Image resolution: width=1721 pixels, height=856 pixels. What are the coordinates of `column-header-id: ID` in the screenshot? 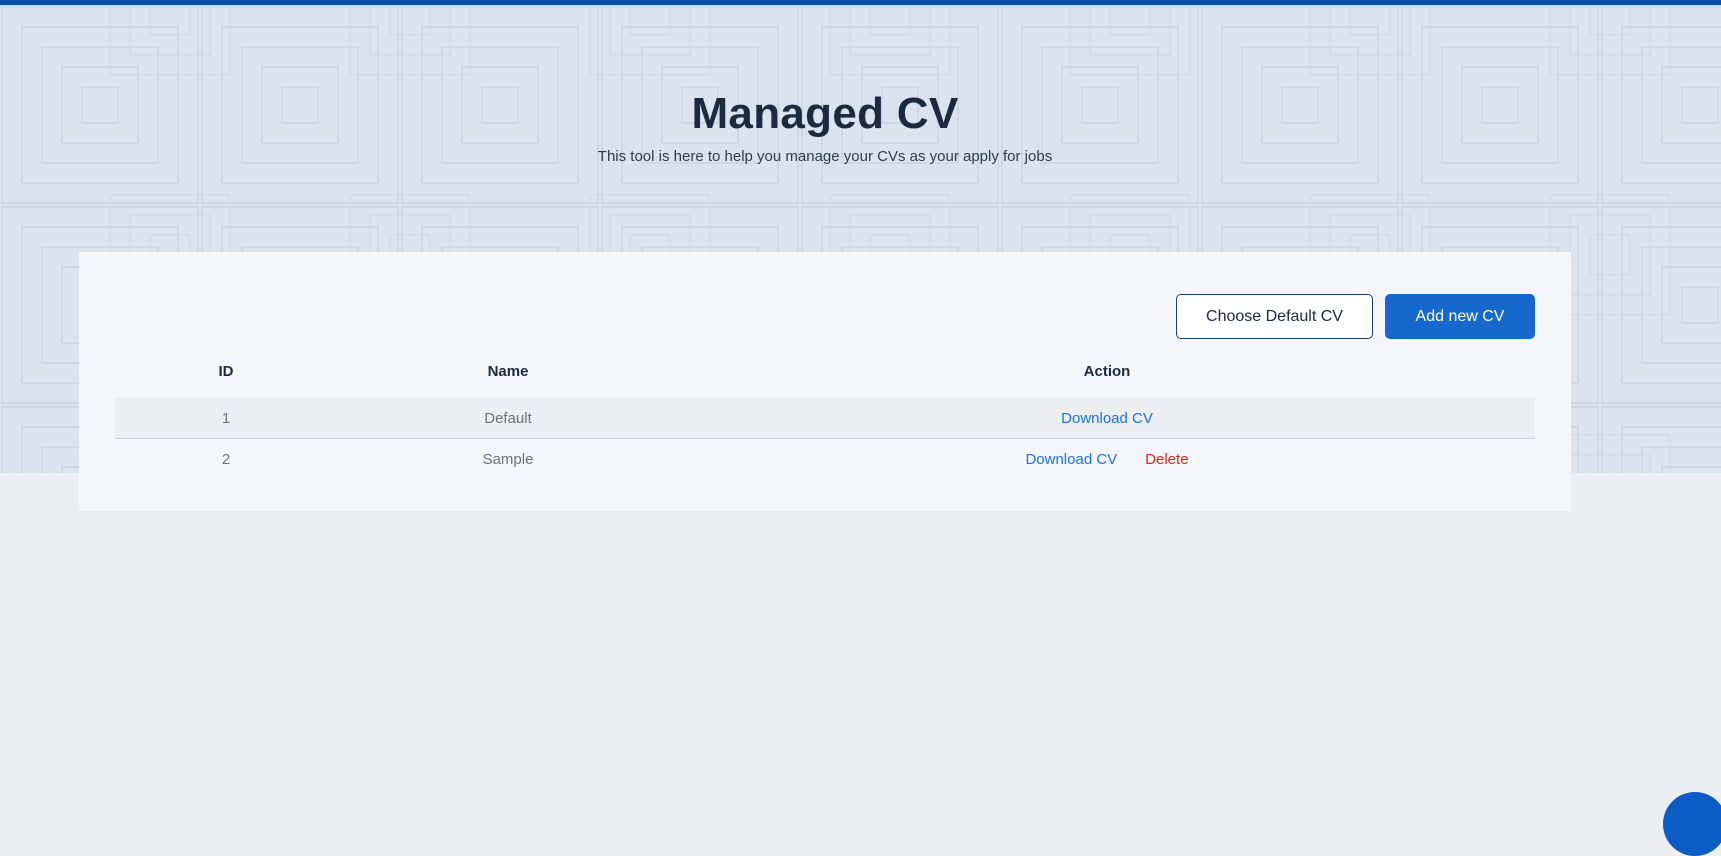 It's located at (226, 371).